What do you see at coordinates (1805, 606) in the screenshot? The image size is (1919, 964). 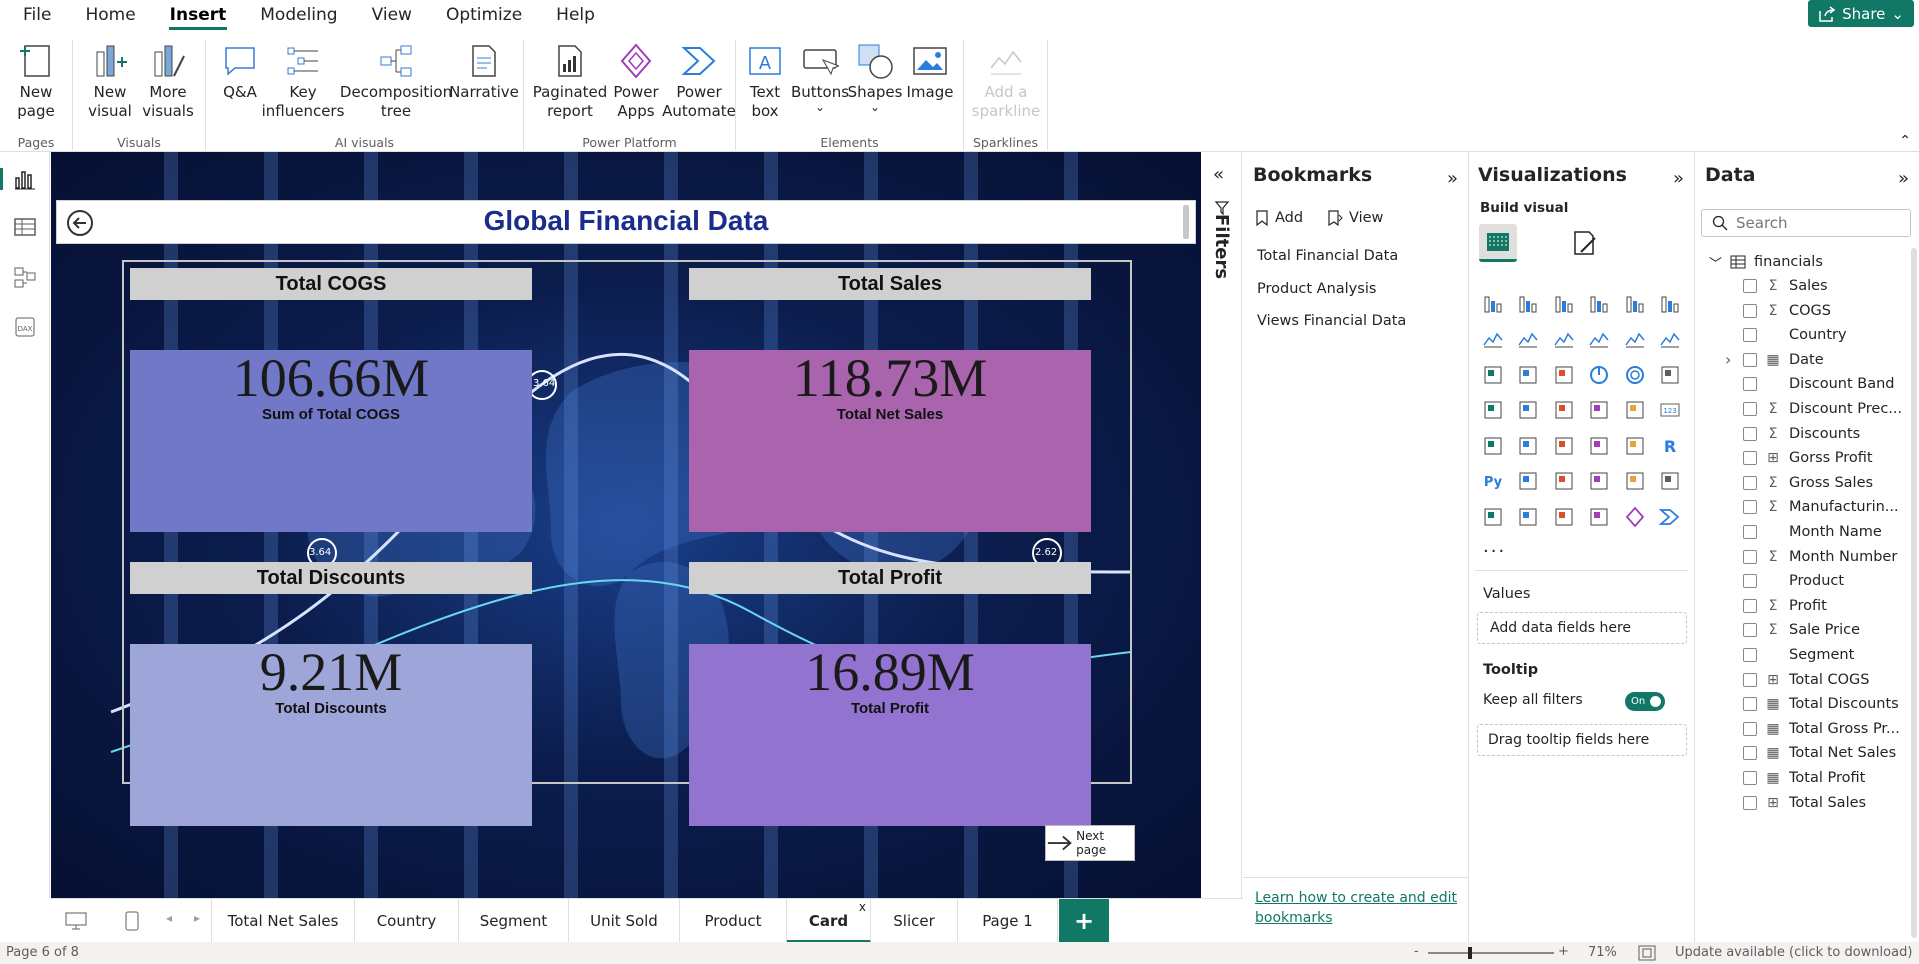 I see `field-row: Σ Profit` at bounding box center [1805, 606].